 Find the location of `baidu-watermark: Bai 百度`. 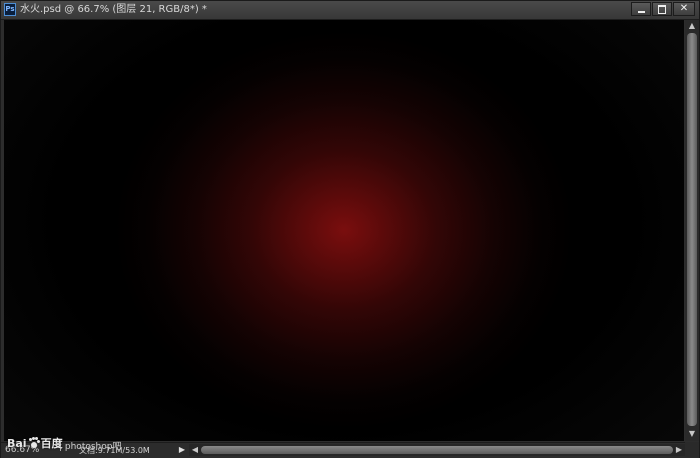

baidu-watermark: Bai 百度 is located at coordinates (35, 444).